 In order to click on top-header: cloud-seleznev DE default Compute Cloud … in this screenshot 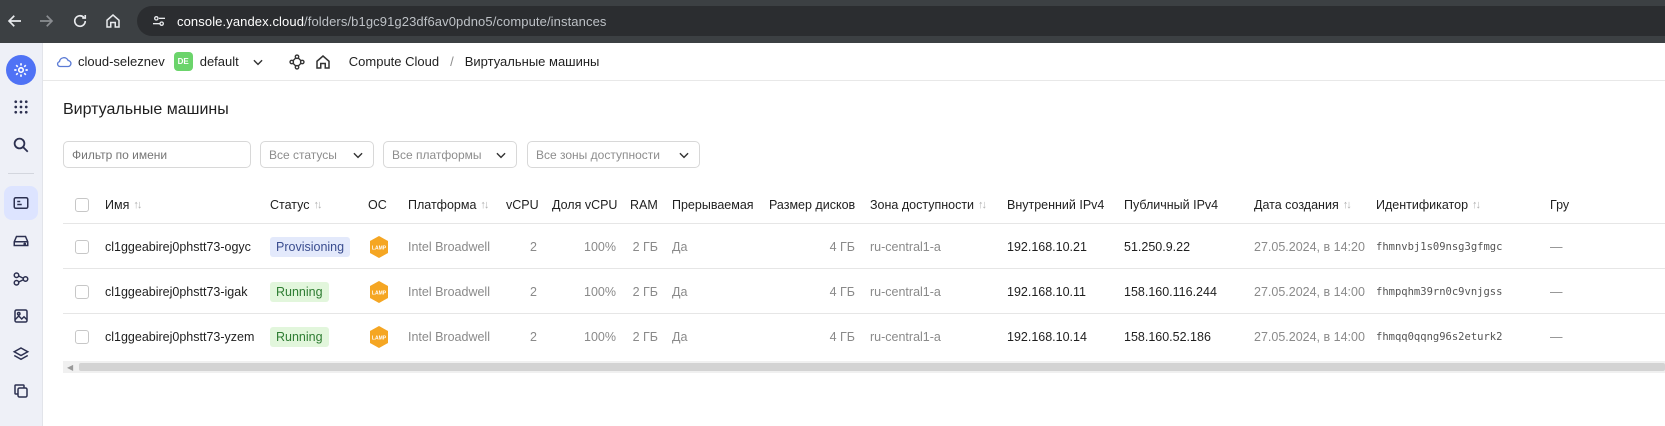, I will do `click(854, 62)`.